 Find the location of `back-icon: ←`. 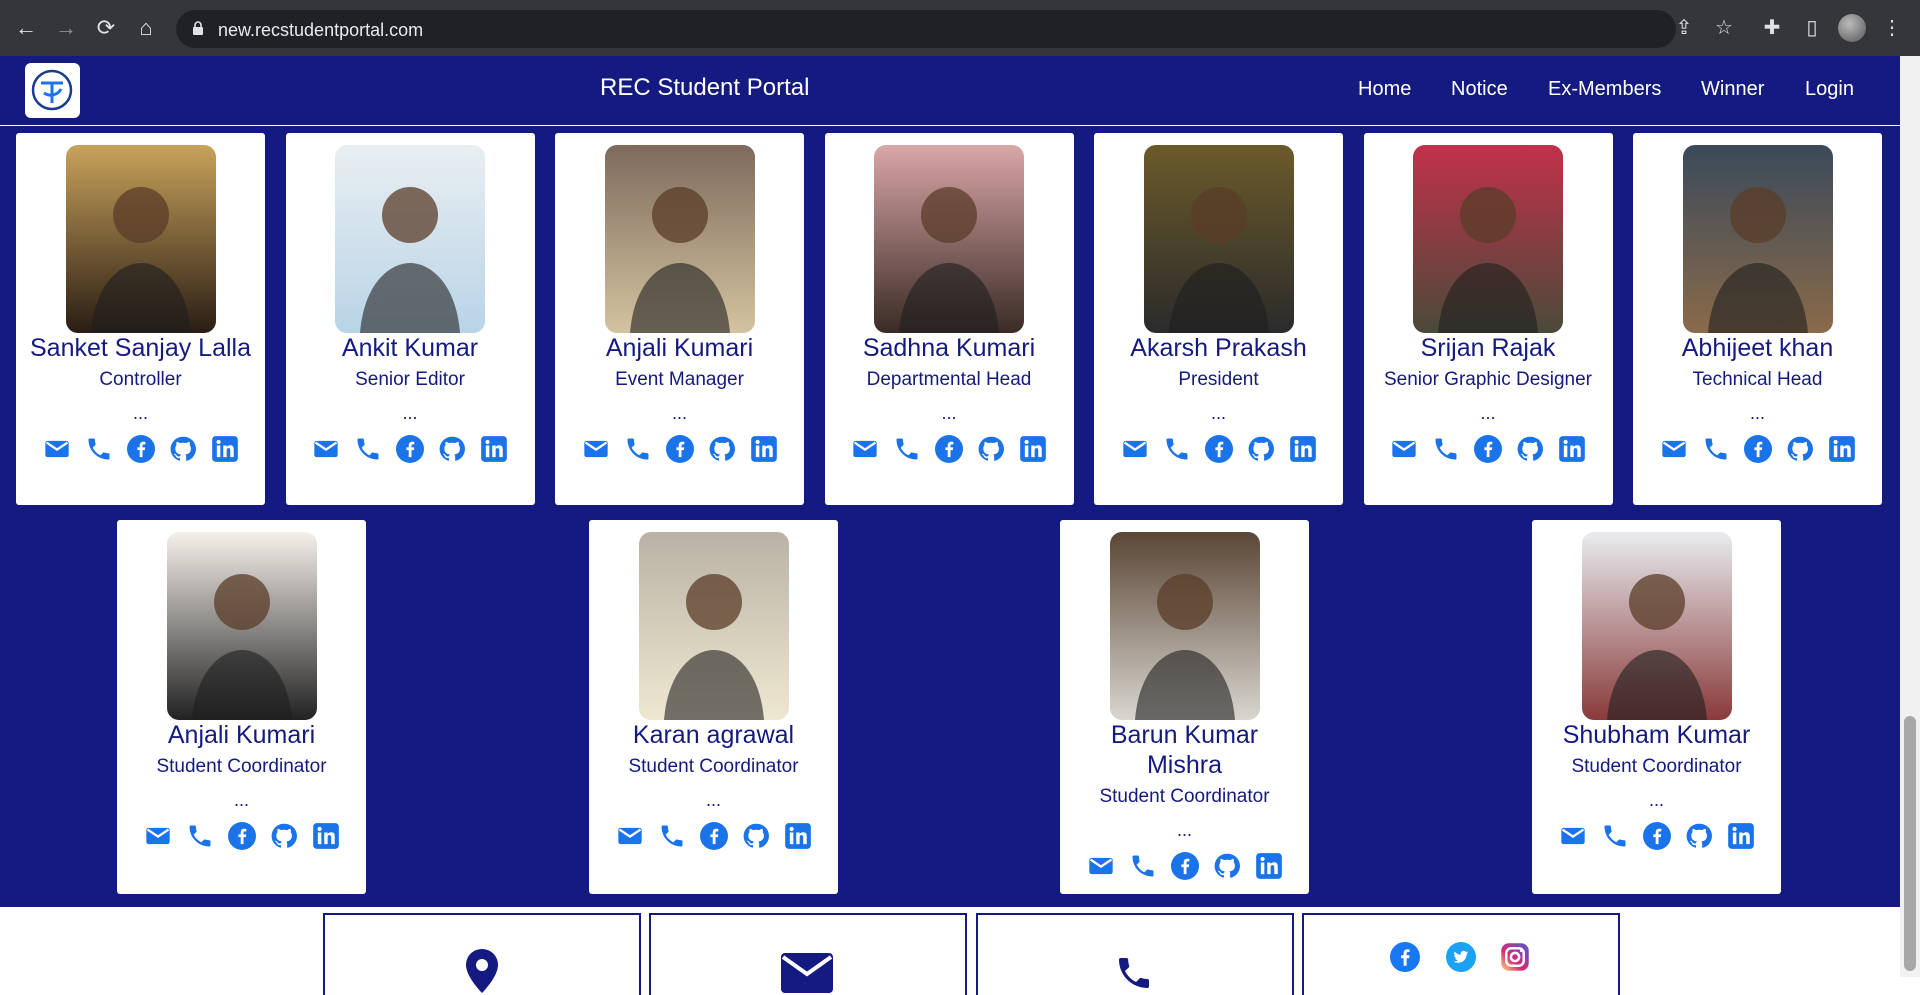

back-icon: ← is located at coordinates (26, 28).